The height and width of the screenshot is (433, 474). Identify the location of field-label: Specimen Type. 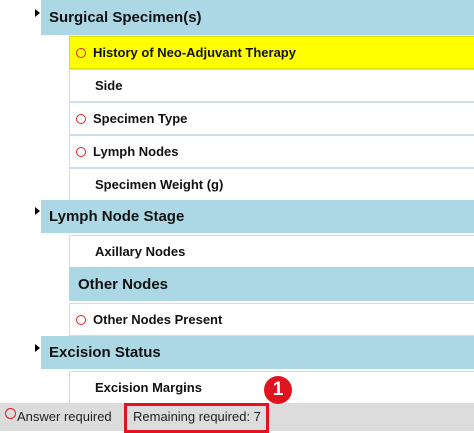
(140, 118).